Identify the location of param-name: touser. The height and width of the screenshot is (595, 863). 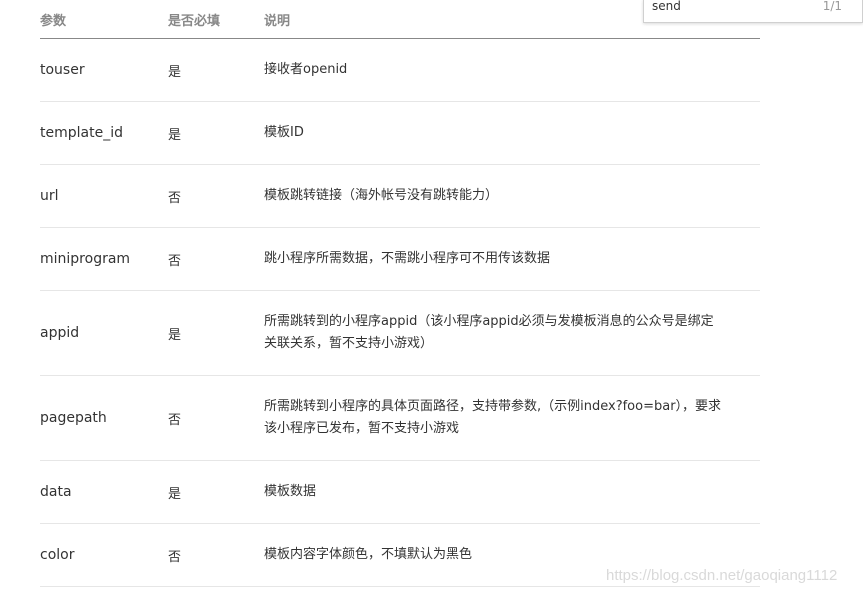
(62, 70).